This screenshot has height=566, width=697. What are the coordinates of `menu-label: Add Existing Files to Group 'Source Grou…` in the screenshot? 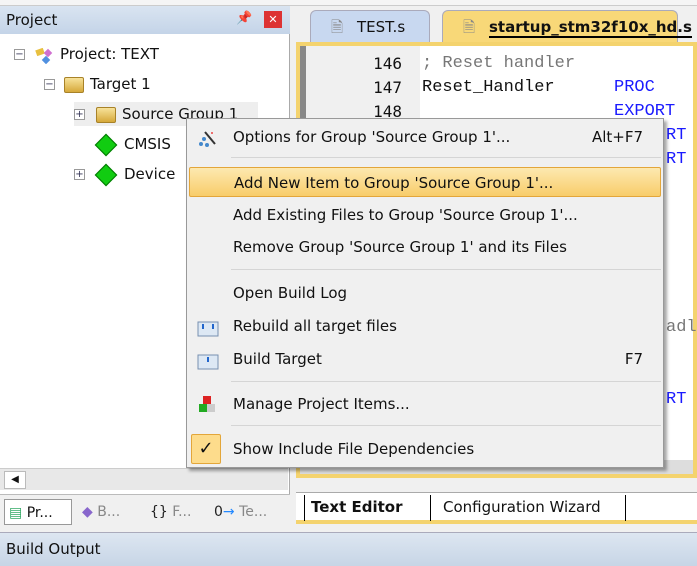 It's located at (405, 215).